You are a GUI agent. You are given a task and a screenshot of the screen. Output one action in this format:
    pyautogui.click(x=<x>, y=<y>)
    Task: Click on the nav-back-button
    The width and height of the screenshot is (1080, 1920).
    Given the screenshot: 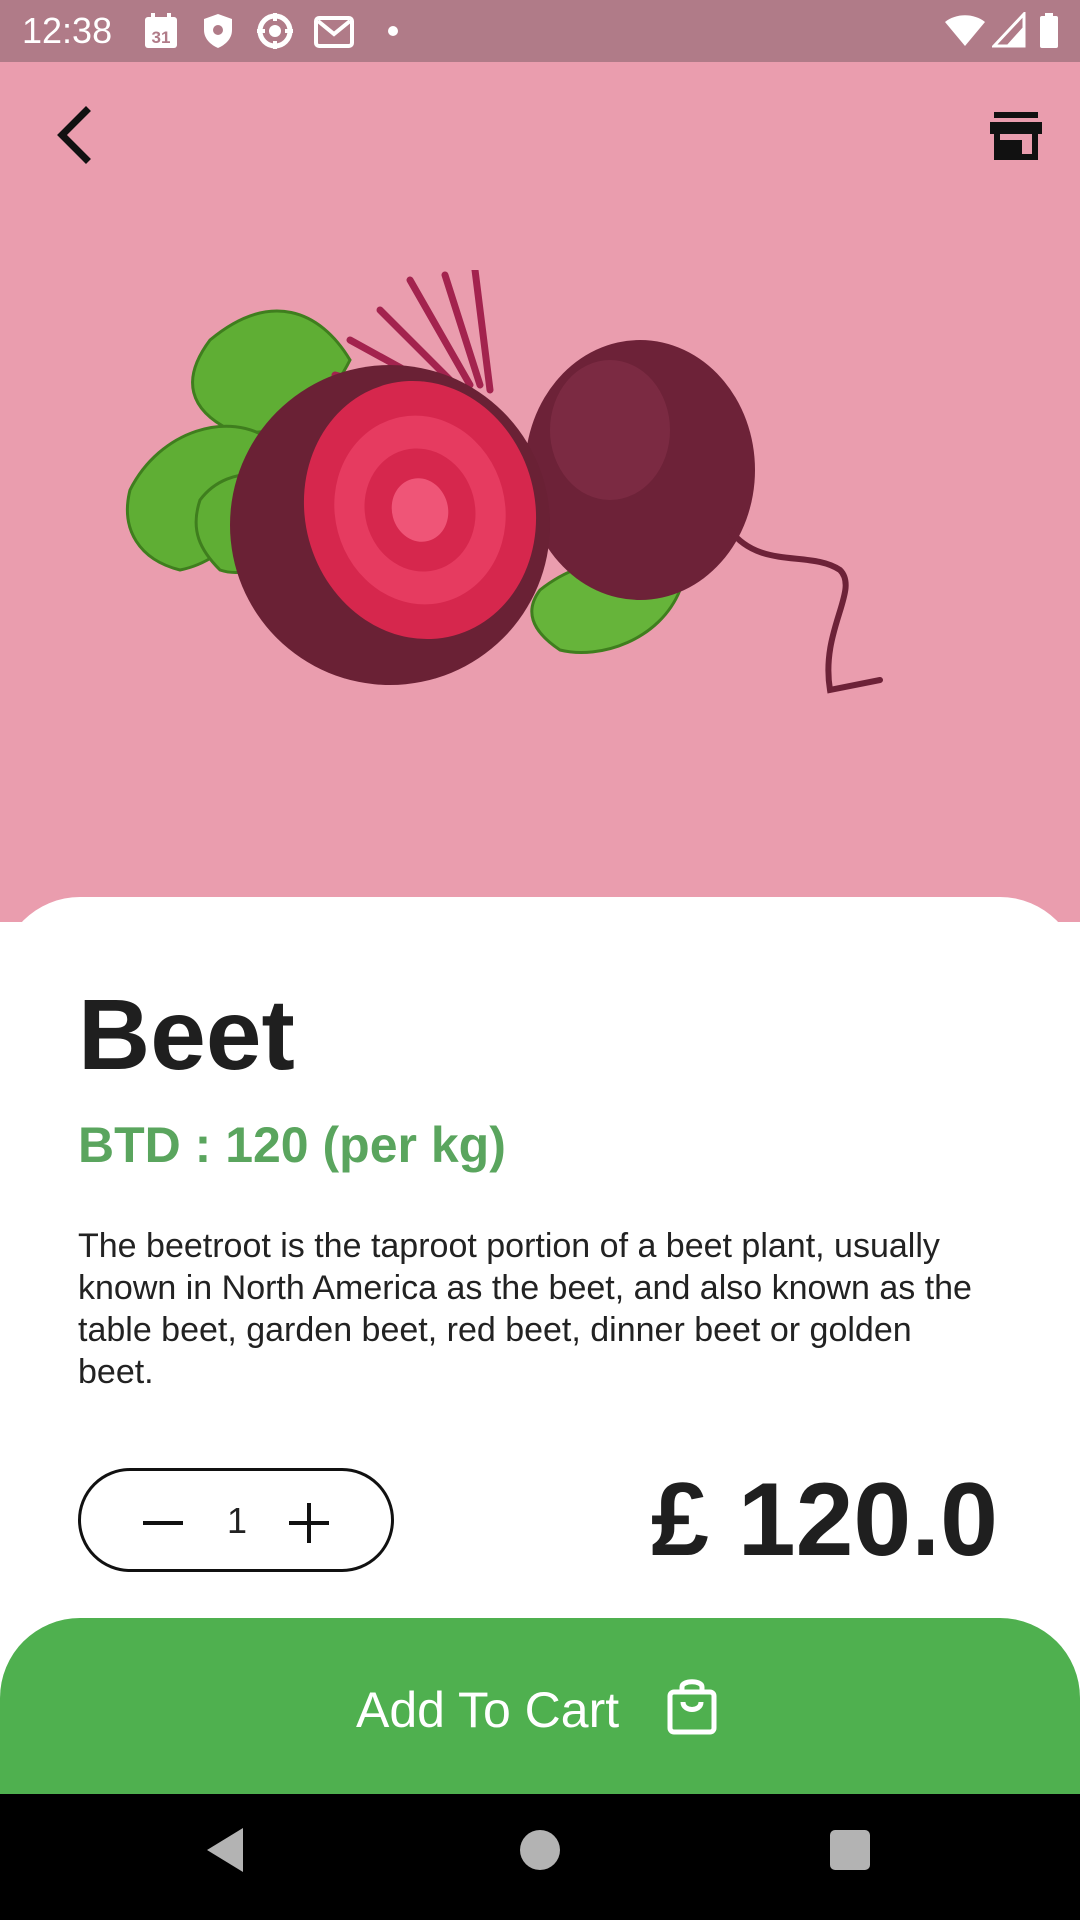 What is the action you would take?
    pyautogui.click(x=225, y=1852)
    